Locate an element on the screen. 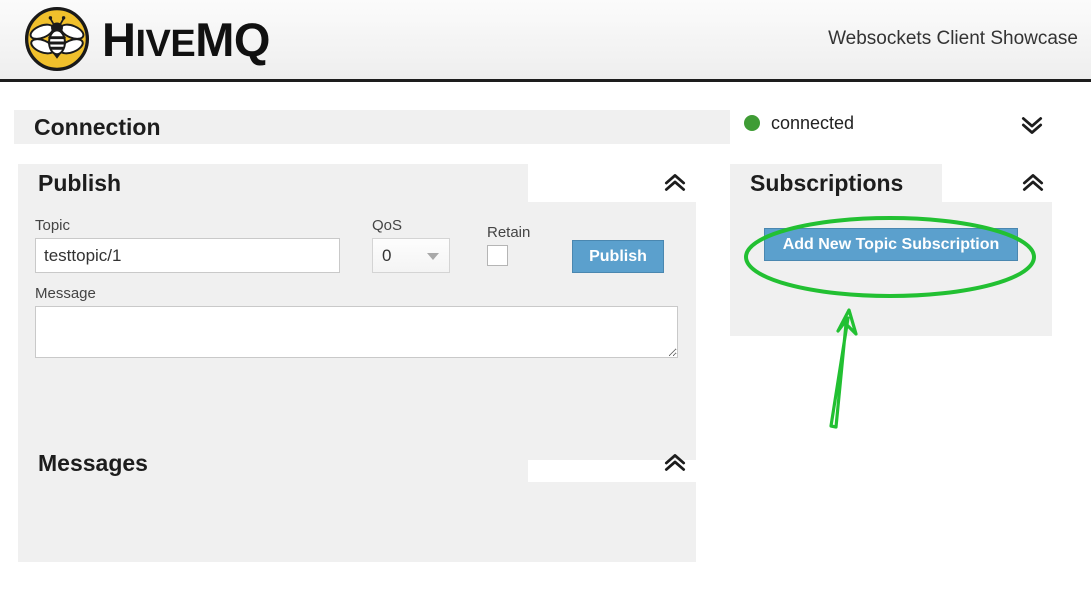 The image size is (1091, 592). header-tagline: Websockets Client Showcase is located at coordinates (953, 38).